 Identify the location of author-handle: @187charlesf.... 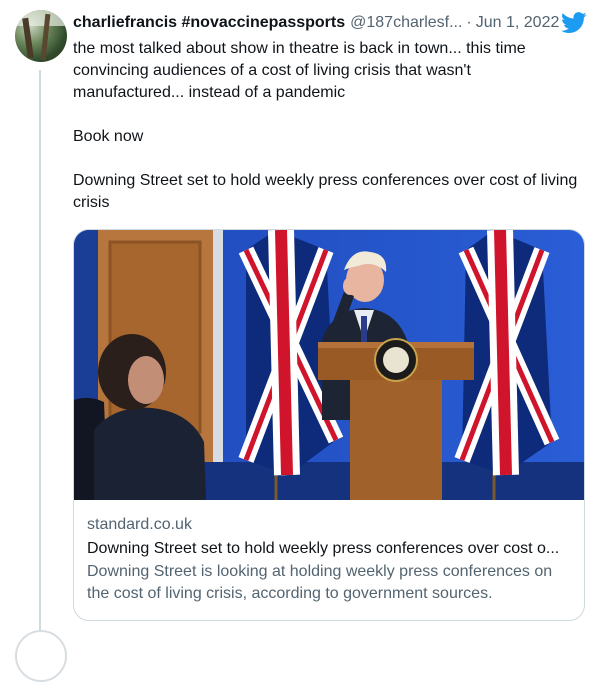
(406, 23).